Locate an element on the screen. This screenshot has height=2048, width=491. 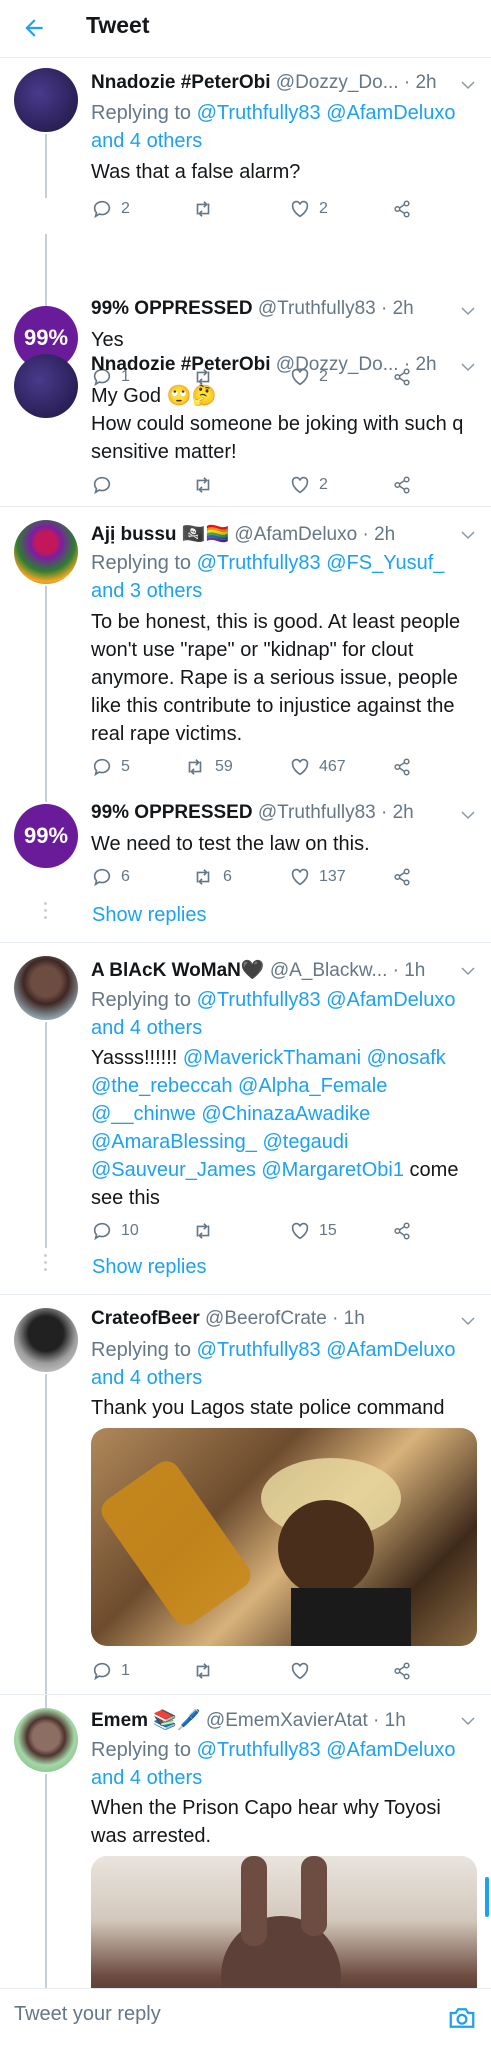
back-button is located at coordinates (34, 28).